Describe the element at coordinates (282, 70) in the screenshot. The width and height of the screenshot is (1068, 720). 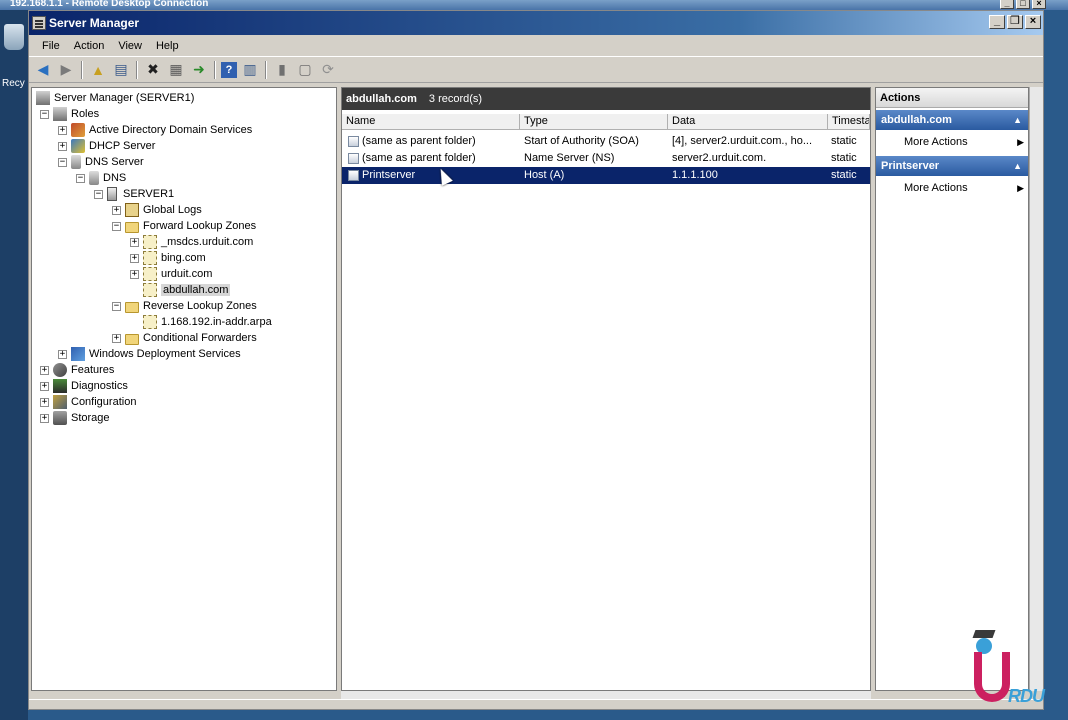
I see `server-icon: ▮` at that location.